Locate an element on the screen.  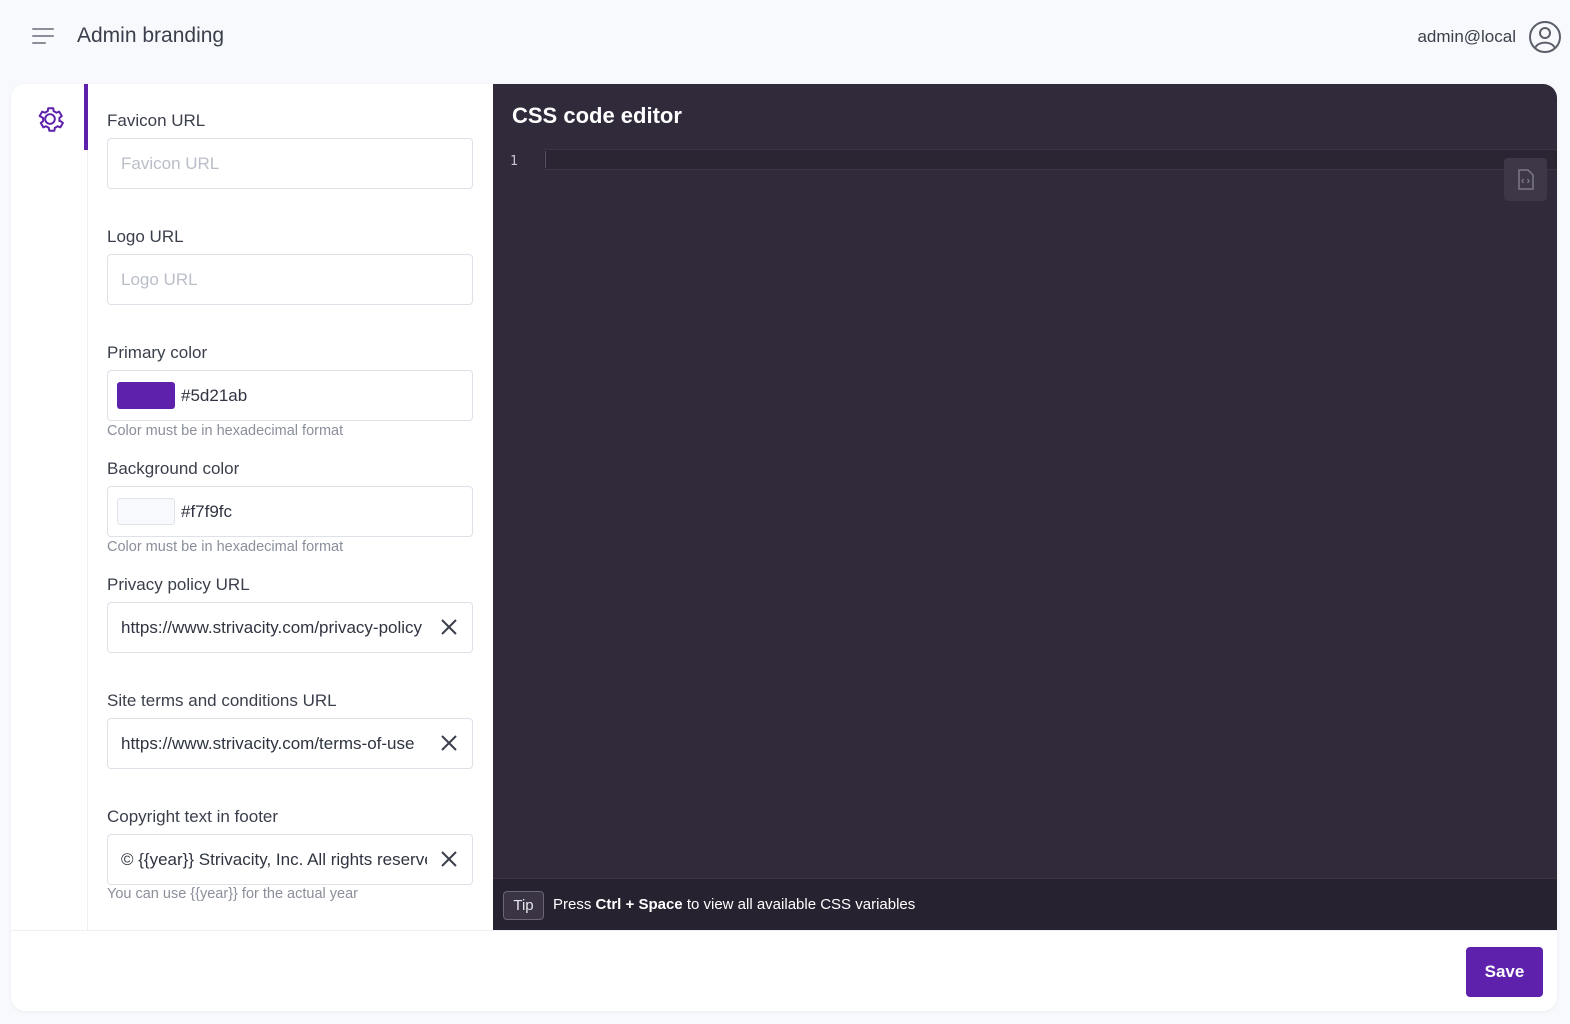
logo-url-placeholder: Logo URL is located at coordinates (159, 279).